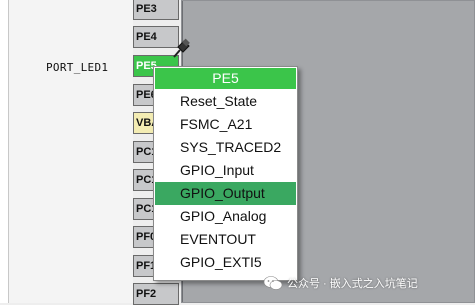  What do you see at coordinates (181, 48) in the screenshot?
I see `pushpin-icon` at bounding box center [181, 48].